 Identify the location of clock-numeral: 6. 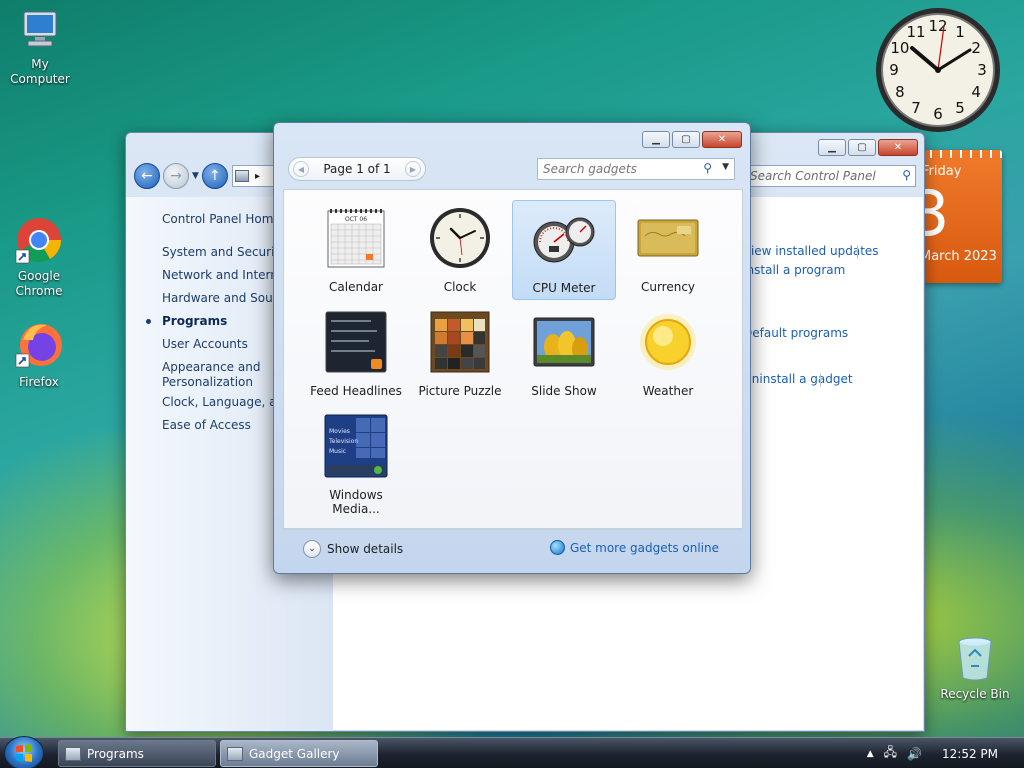
(938, 114).